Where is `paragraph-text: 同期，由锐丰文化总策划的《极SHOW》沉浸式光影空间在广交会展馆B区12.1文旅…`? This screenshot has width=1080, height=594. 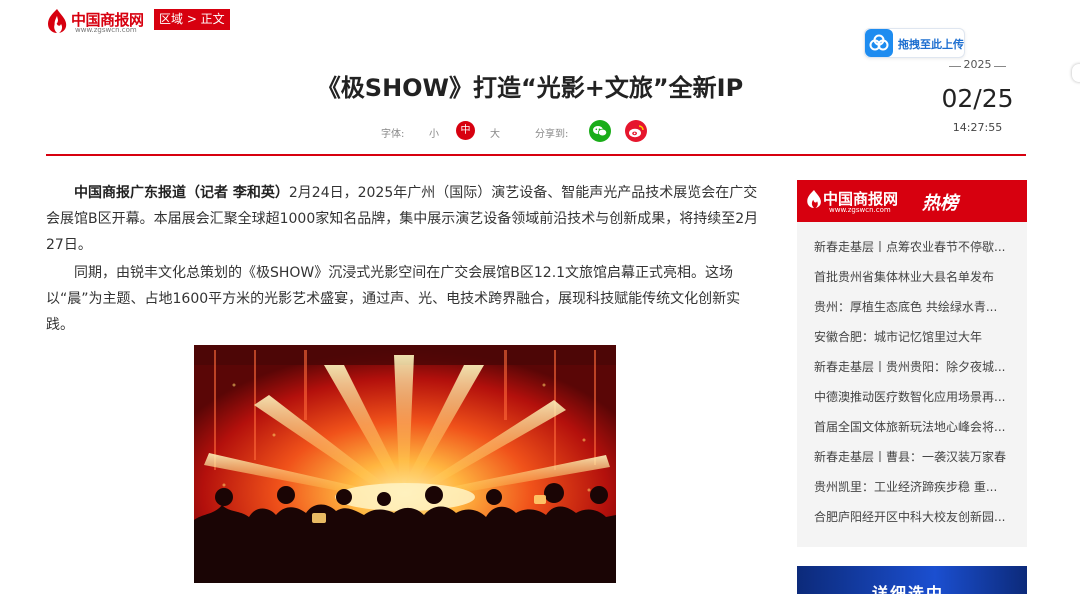
paragraph-text: 同期，由锐丰文化总策划的《极SHOW》沉浸式光影空间在广交会展馆B区12.1文旅… is located at coordinates (393, 299).